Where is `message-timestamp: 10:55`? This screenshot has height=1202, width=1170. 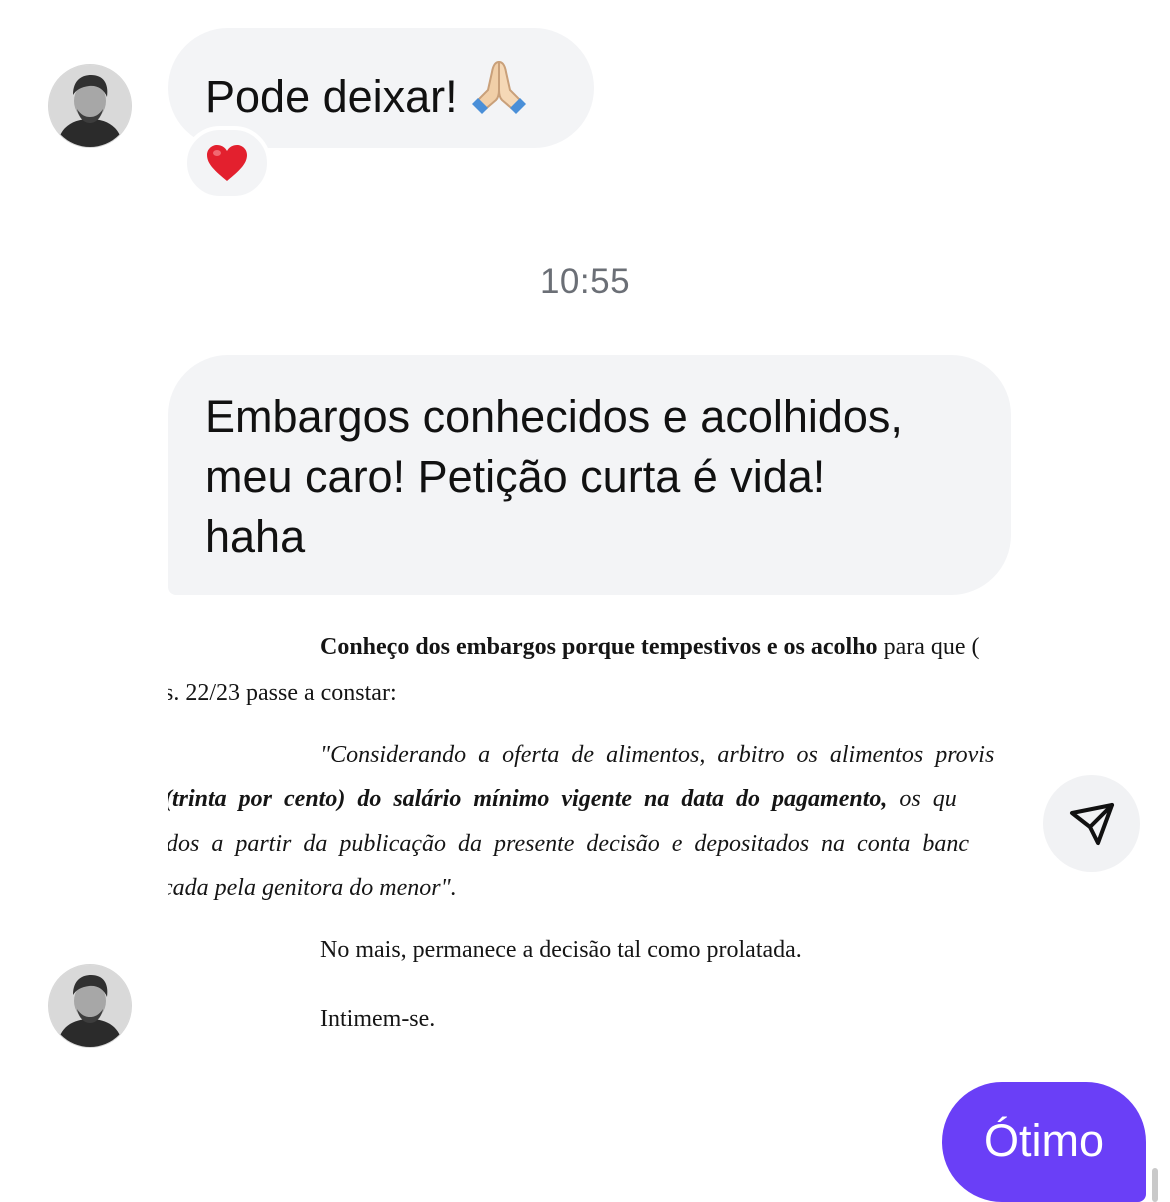
message-timestamp: 10:55 is located at coordinates (585, 281).